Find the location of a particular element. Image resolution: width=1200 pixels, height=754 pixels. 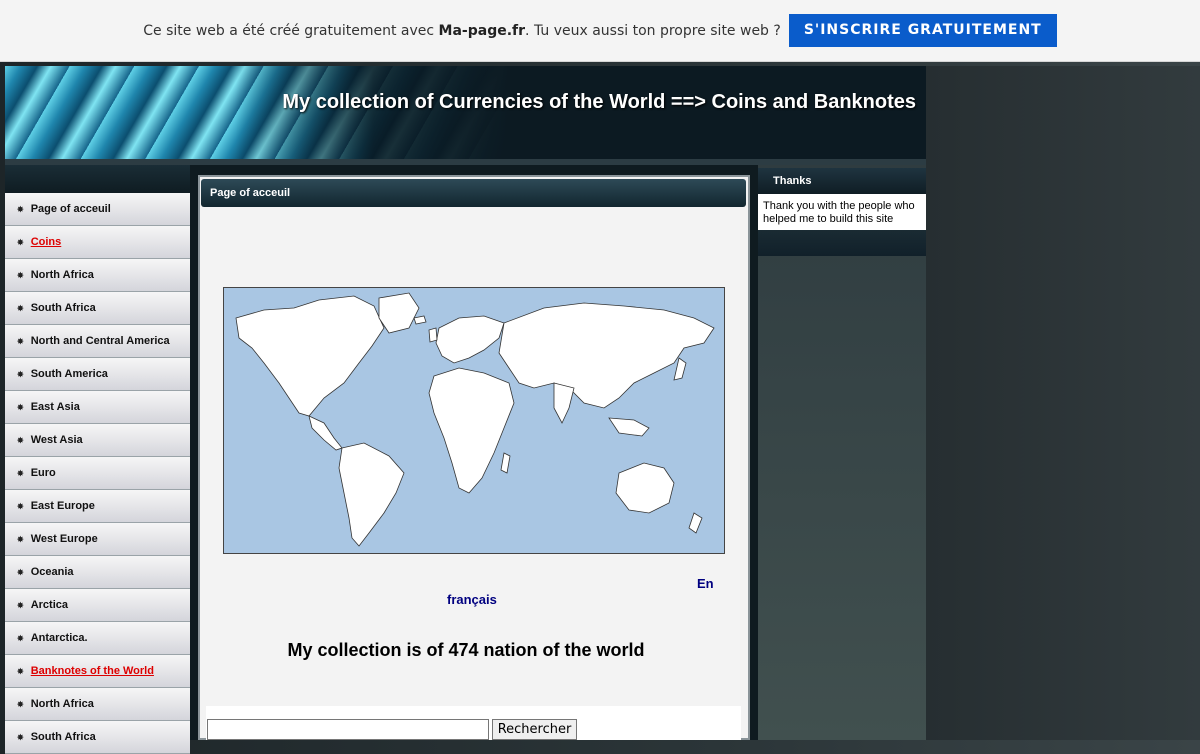

nav-item-label: South America is located at coordinates (69, 374).